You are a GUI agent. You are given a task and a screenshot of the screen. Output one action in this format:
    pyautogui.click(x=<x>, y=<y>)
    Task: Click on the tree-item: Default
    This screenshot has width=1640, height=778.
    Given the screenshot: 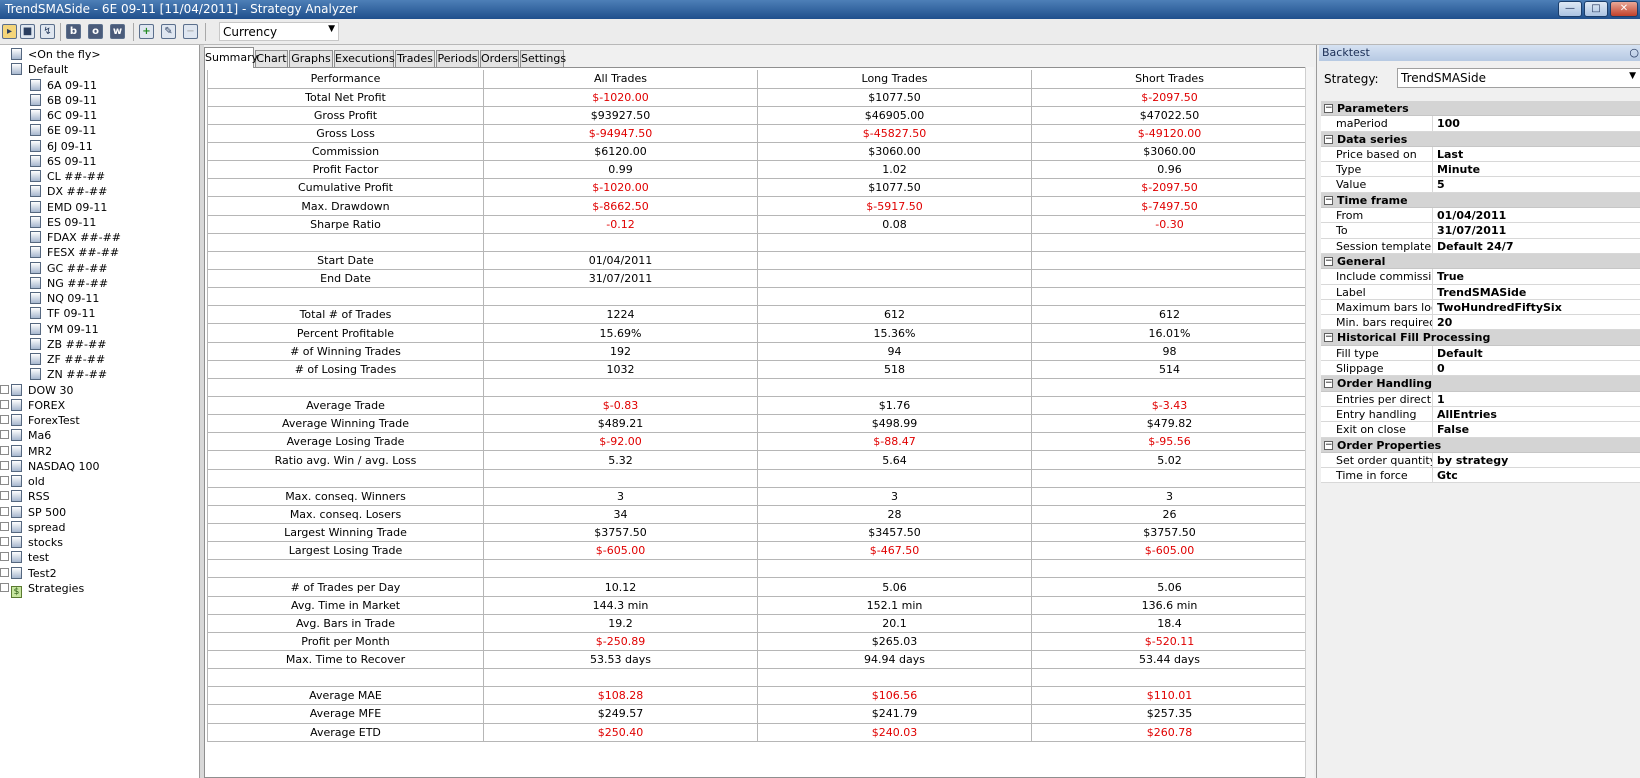 What is the action you would take?
    pyautogui.click(x=34, y=70)
    